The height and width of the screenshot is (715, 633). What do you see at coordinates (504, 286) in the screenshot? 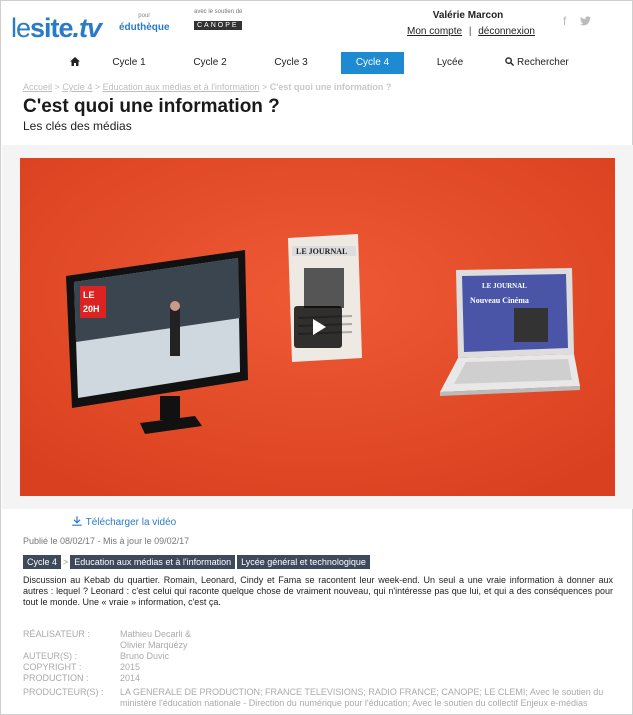
I see `laptop-title: LE JOURNAL` at bounding box center [504, 286].